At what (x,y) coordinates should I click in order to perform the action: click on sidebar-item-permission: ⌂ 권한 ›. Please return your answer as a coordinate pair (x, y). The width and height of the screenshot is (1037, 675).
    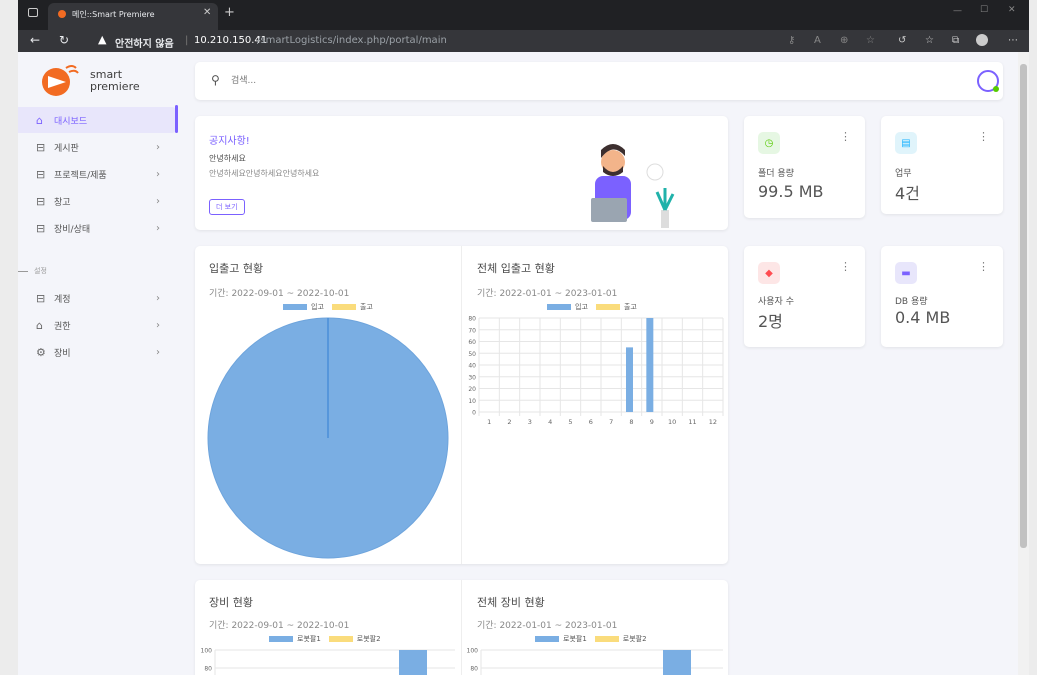
    Looking at the image, I should click on (99, 325).